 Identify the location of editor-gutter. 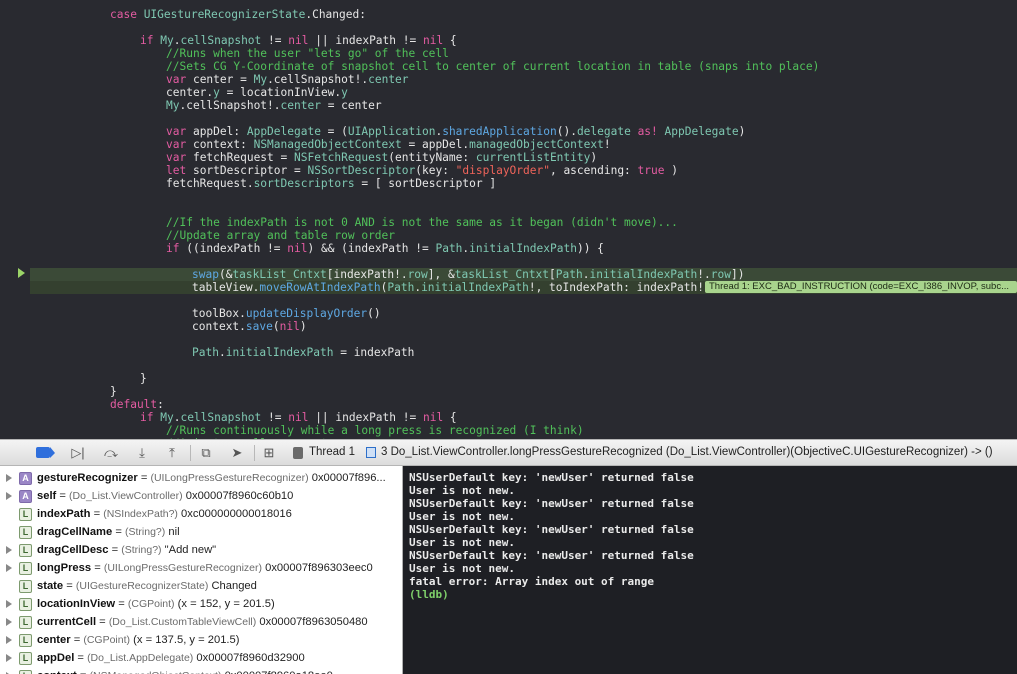
(15, 219).